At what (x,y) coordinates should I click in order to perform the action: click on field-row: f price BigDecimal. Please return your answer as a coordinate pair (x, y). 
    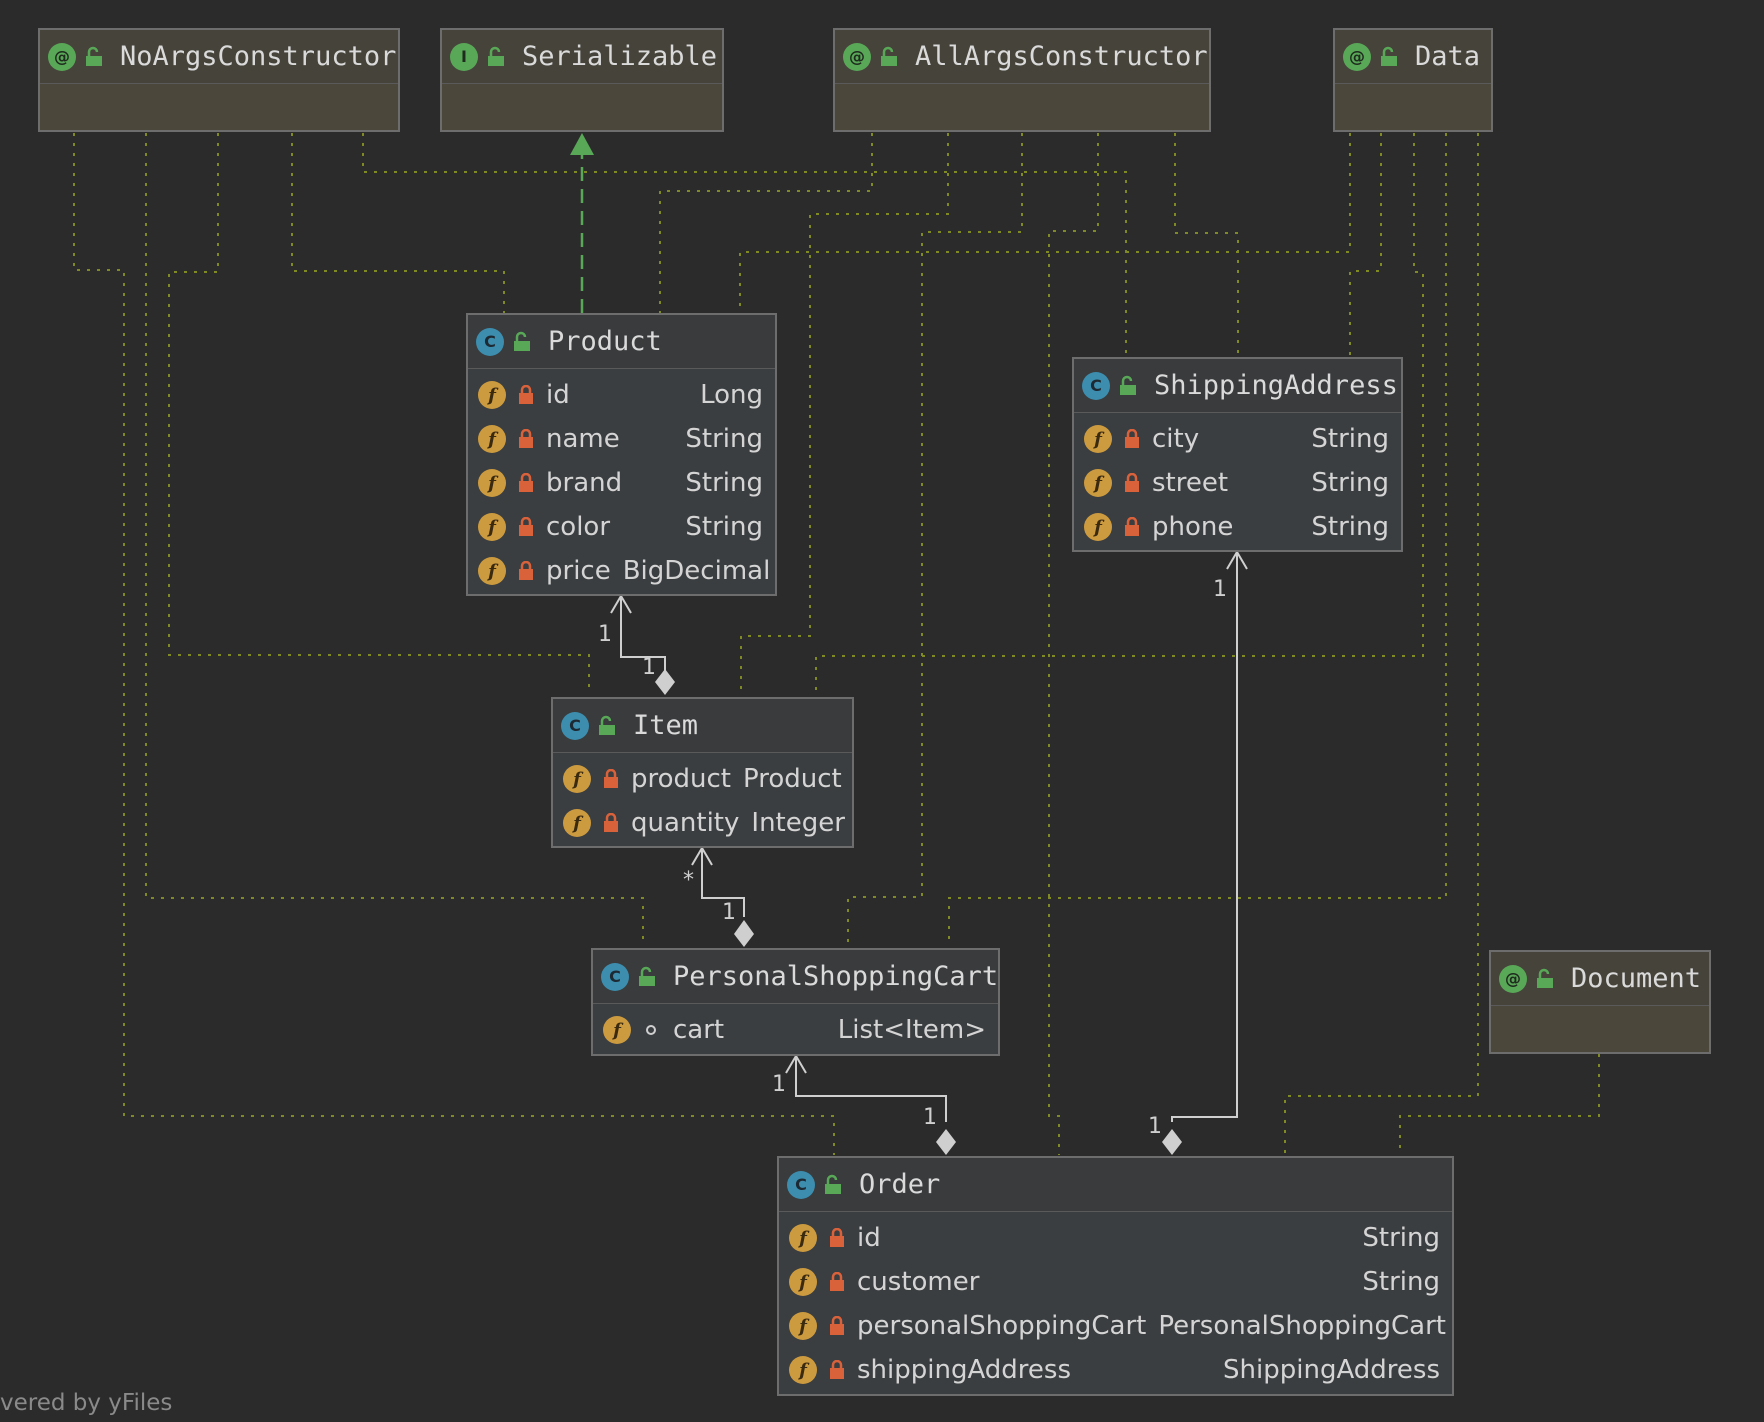
    Looking at the image, I should click on (621, 571).